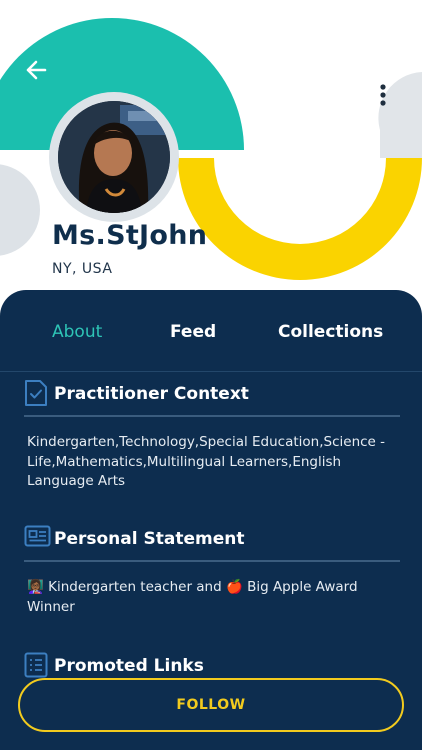 The width and height of the screenshot is (422, 750). I want to click on profile-name: Ms.StJohn, so click(130, 235).